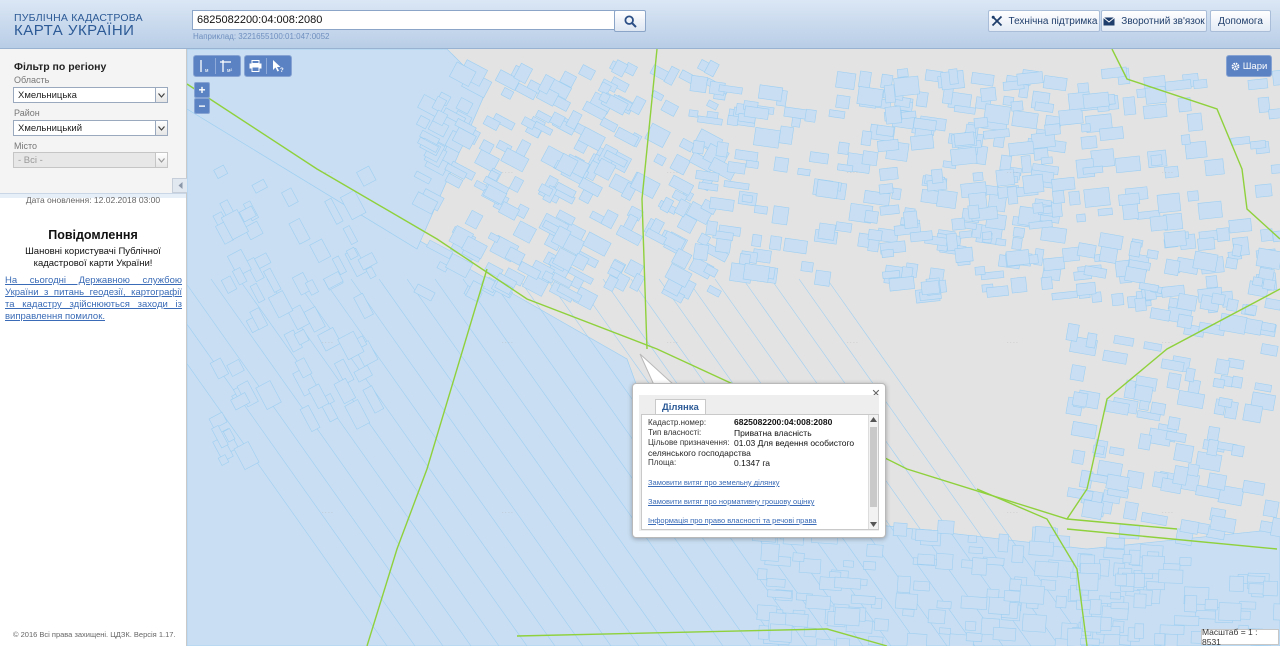 The height and width of the screenshot is (646, 1280). I want to click on identify-button: ?, so click(277, 66).